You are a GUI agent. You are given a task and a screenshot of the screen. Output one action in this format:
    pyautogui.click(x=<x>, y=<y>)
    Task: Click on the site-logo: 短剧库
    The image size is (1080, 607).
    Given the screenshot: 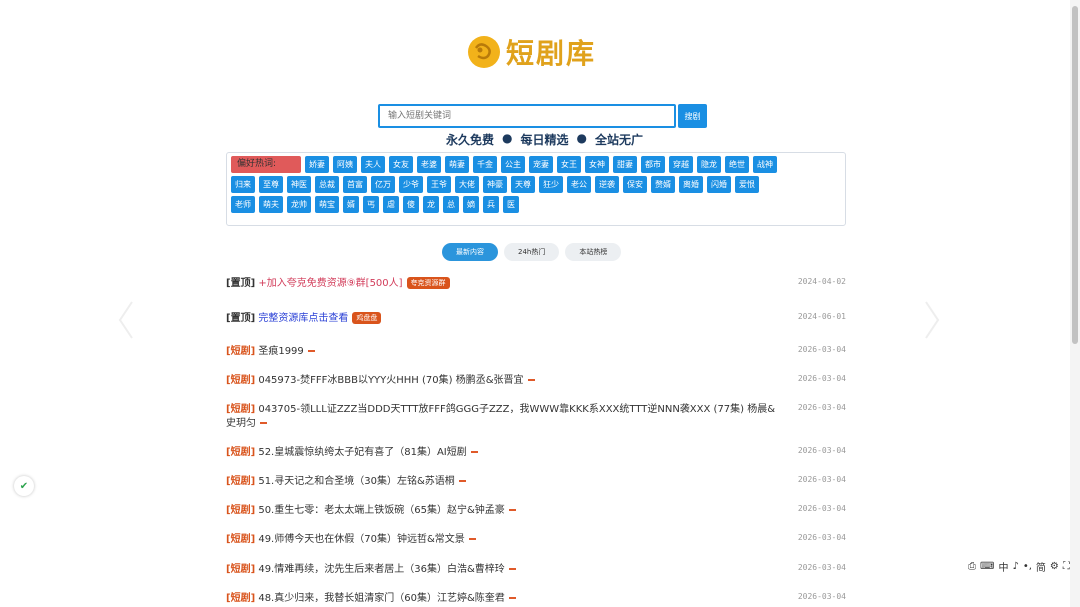 What is the action you would take?
    pyautogui.click(x=531, y=52)
    